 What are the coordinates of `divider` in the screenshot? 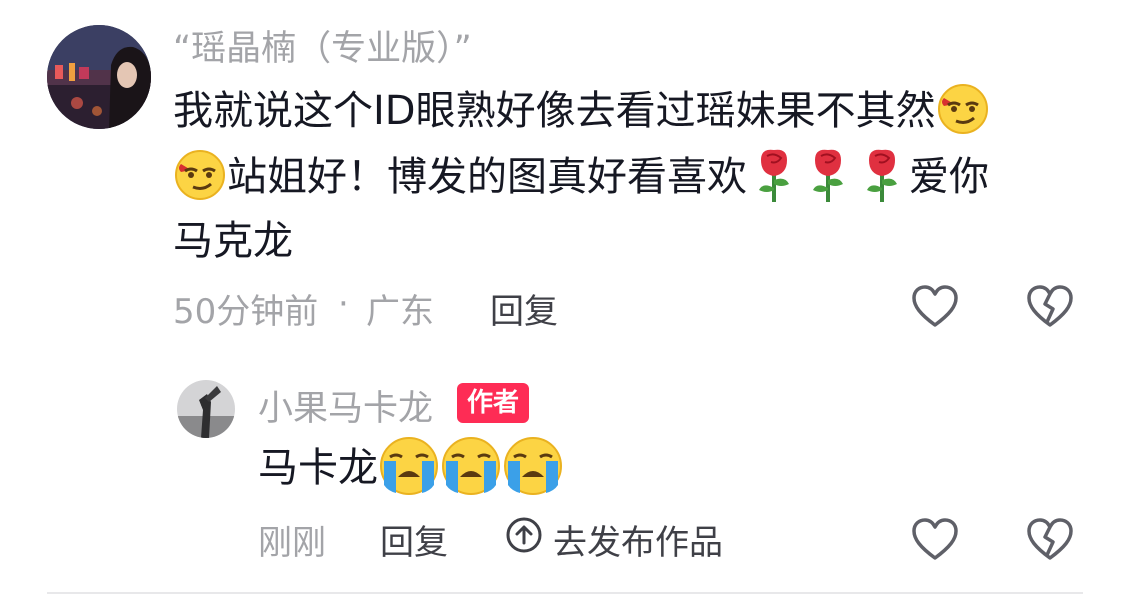 It's located at (565, 593).